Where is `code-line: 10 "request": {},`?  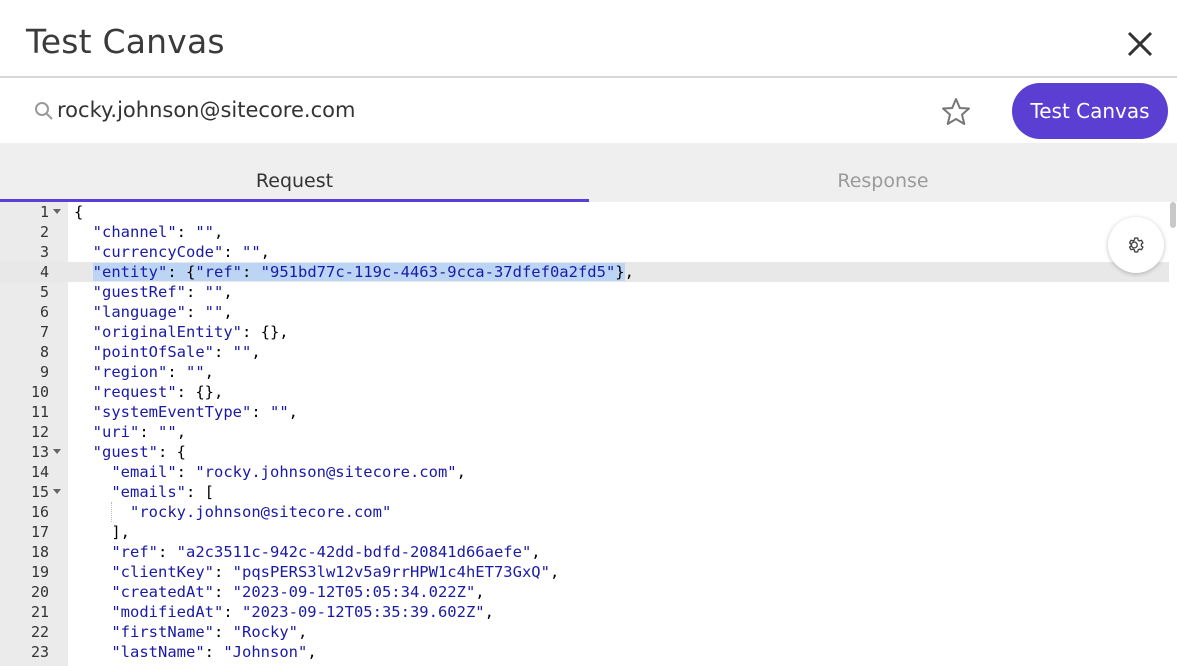
code-line: 10 "request": {}, is located at coordinates (584, 392).